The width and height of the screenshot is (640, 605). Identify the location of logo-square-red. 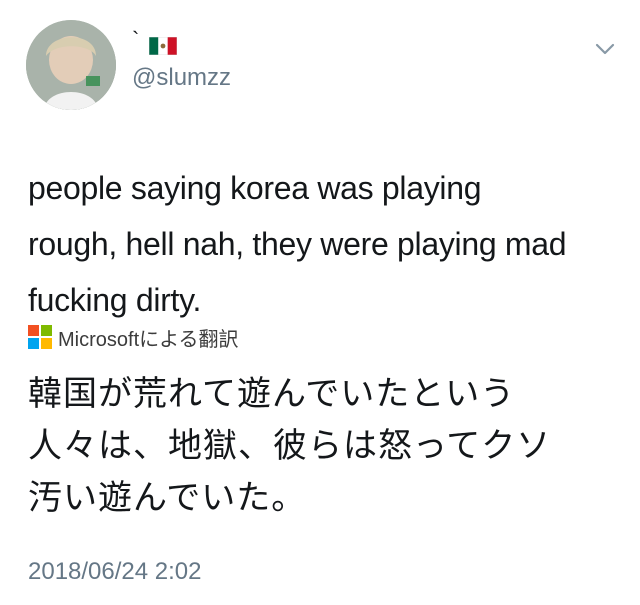
(33, 330).